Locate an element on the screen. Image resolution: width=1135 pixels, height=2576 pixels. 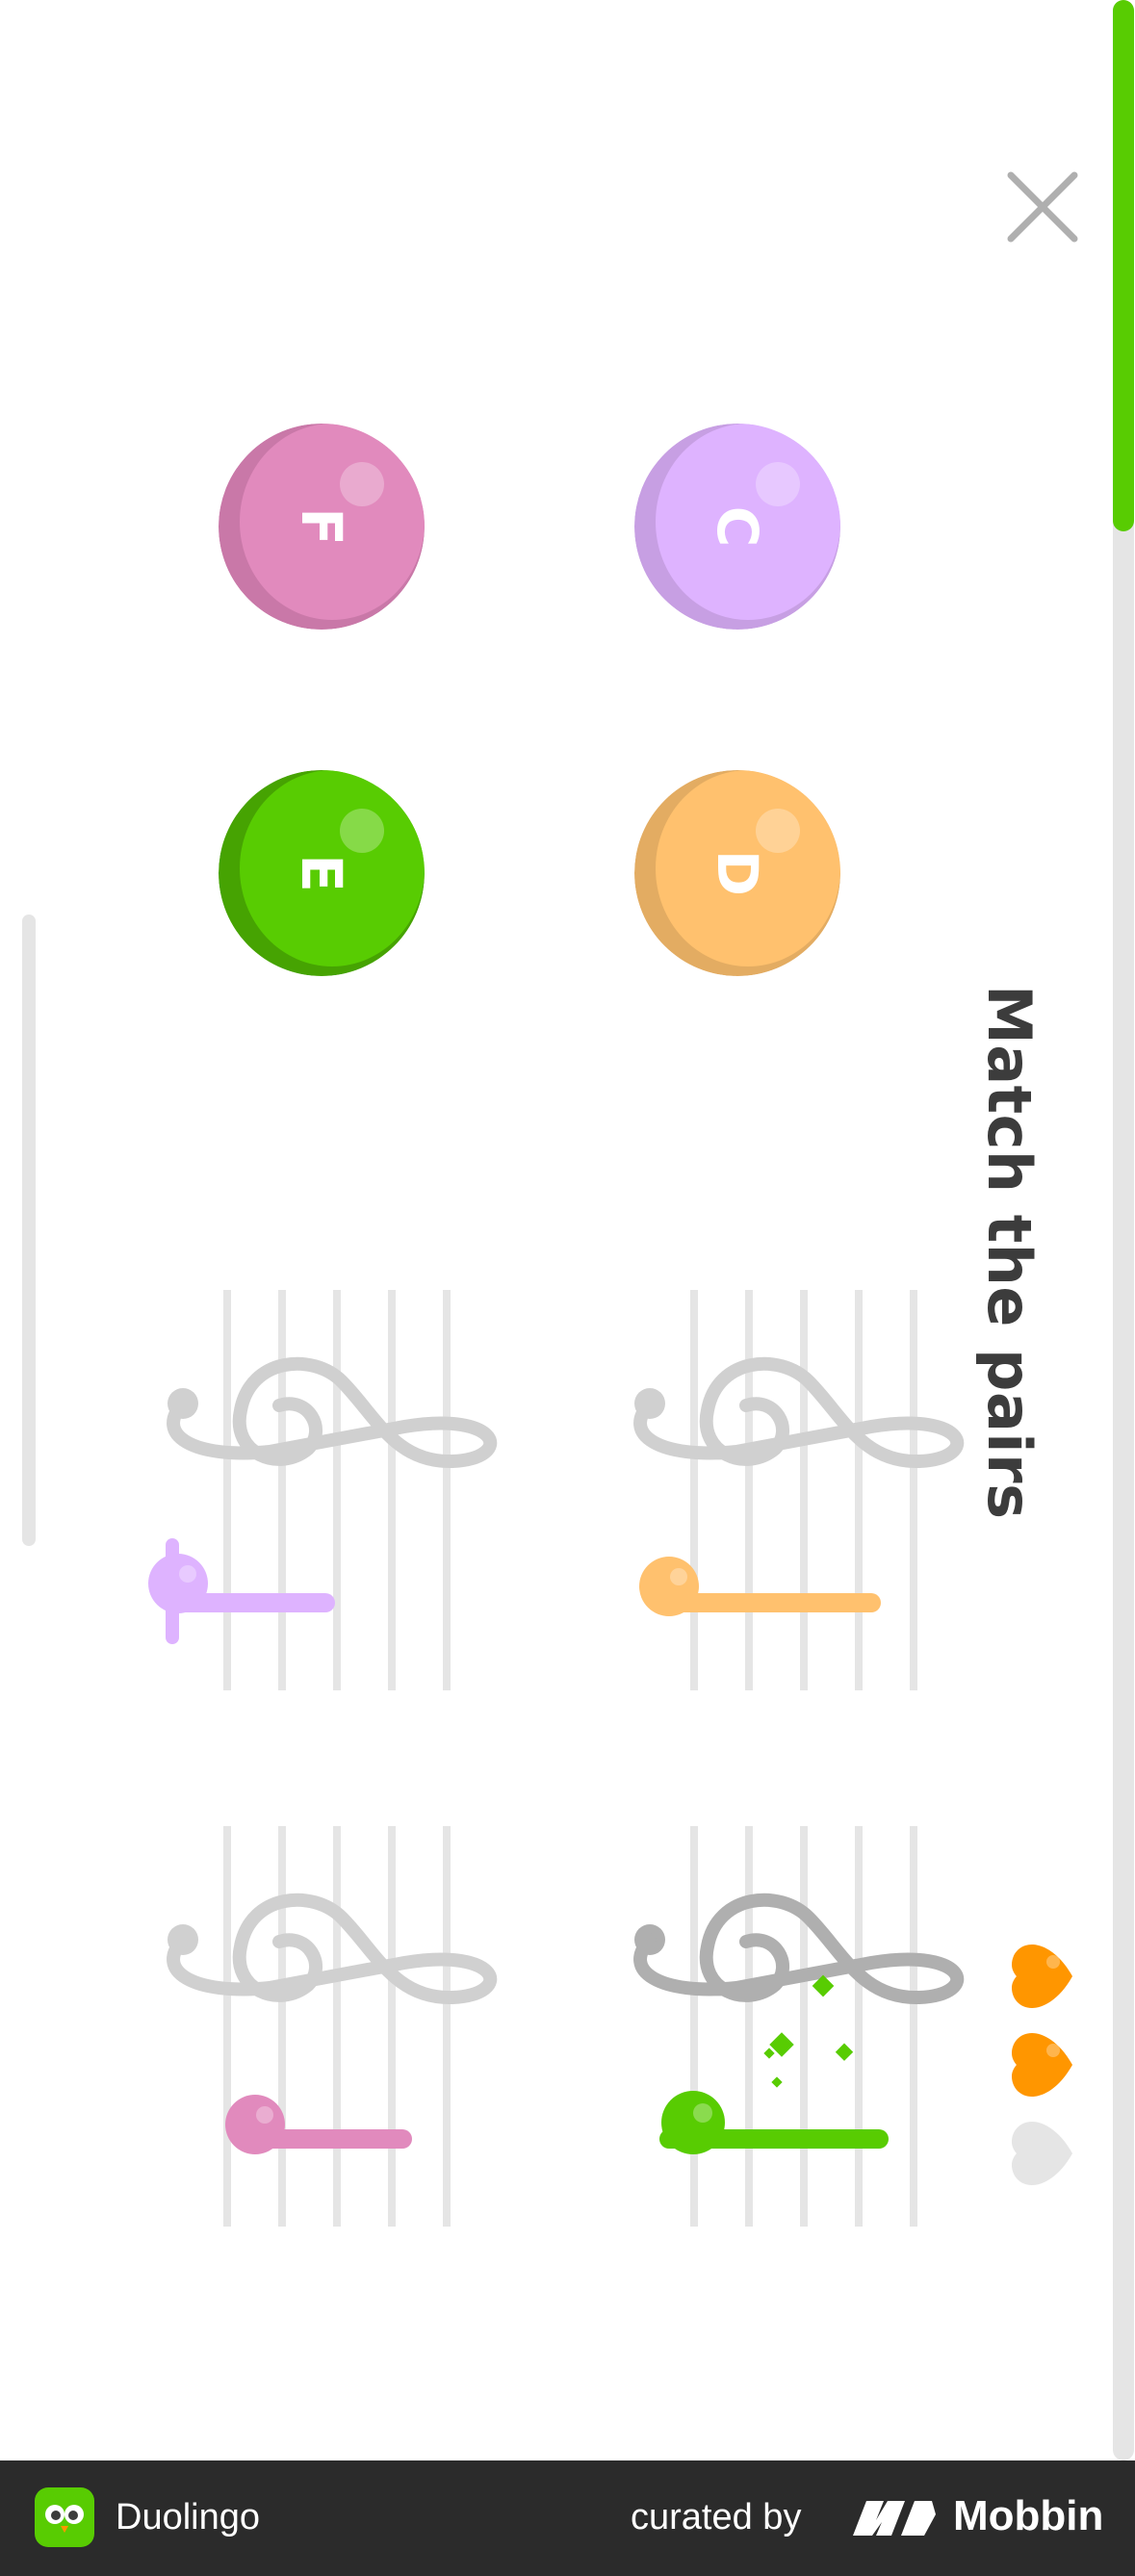
brand-name: Mobbin is located at coordinates (1028, 2515).